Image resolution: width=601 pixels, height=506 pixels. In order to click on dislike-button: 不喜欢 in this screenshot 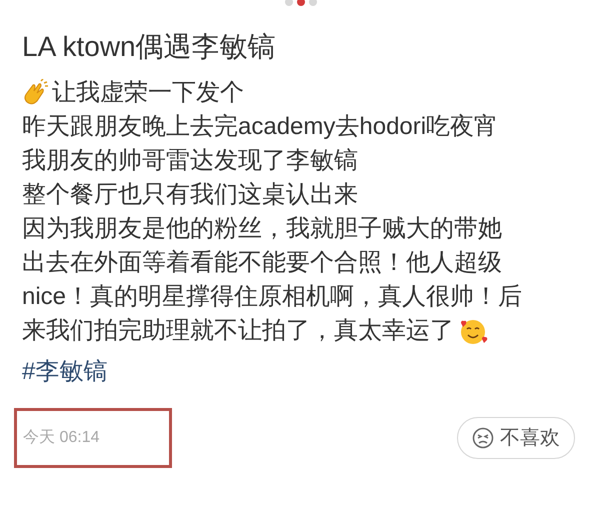, I will do `click(516, 438)`.